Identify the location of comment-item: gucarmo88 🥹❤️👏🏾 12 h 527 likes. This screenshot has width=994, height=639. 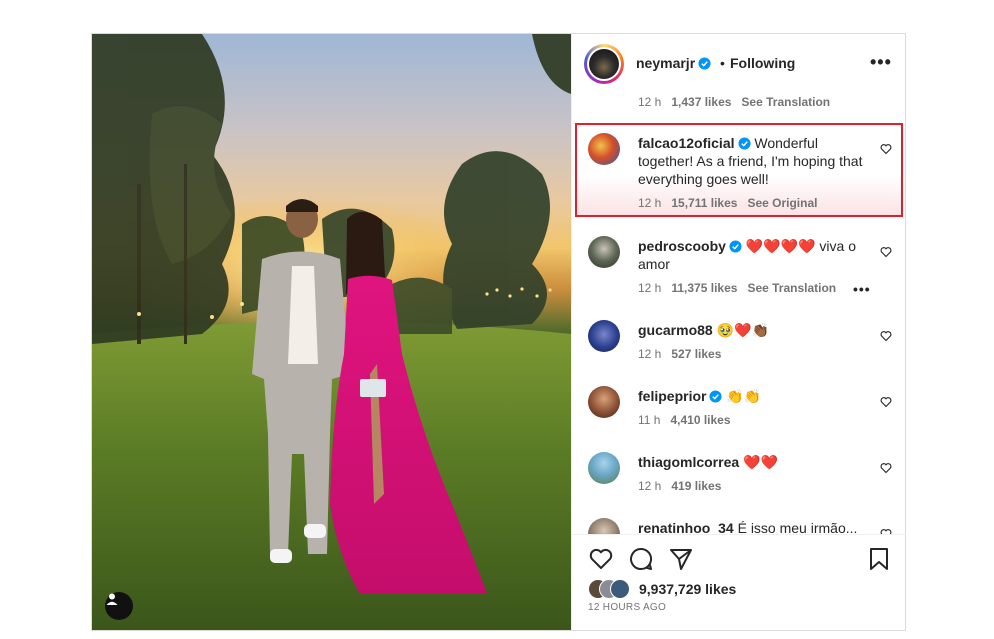
(739, 344).